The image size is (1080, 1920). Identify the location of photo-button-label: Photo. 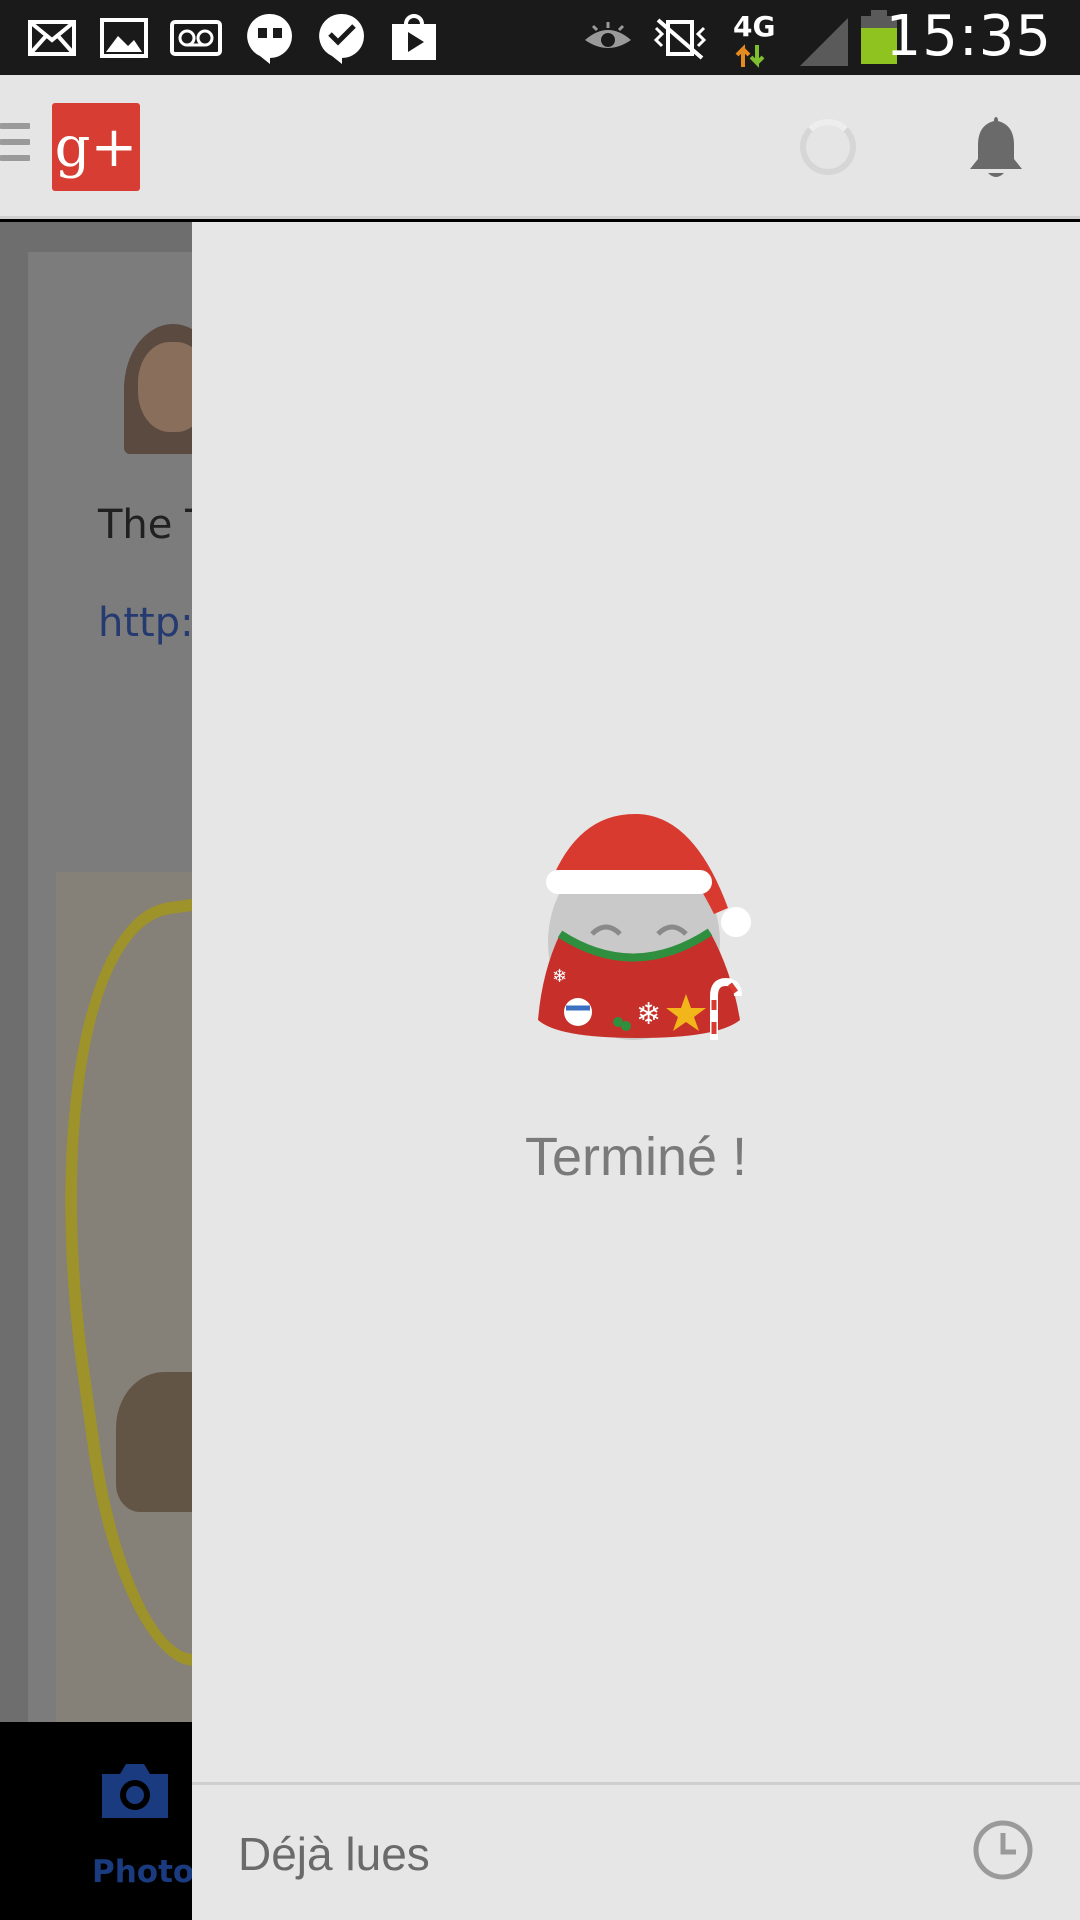
(143, 1872).